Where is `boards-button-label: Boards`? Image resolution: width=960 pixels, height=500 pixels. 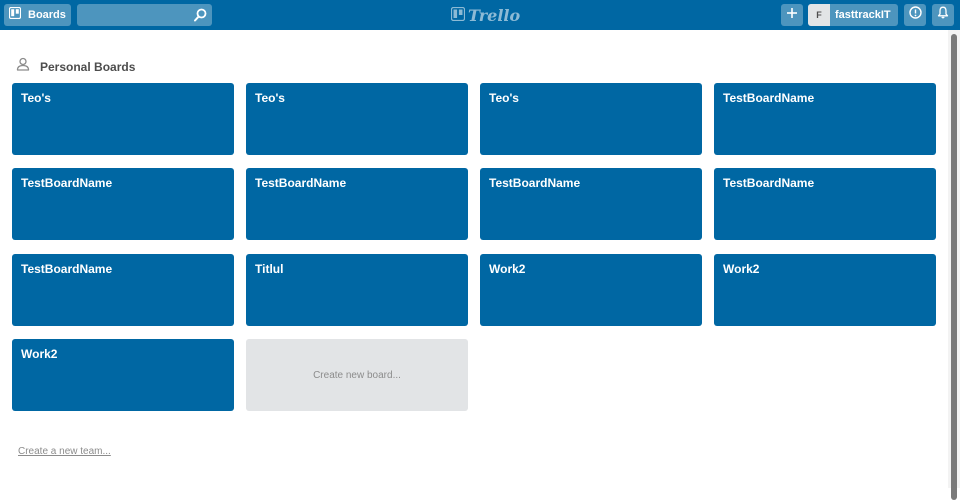 boards-button-label: Boards is located at coordinates (47, 15).